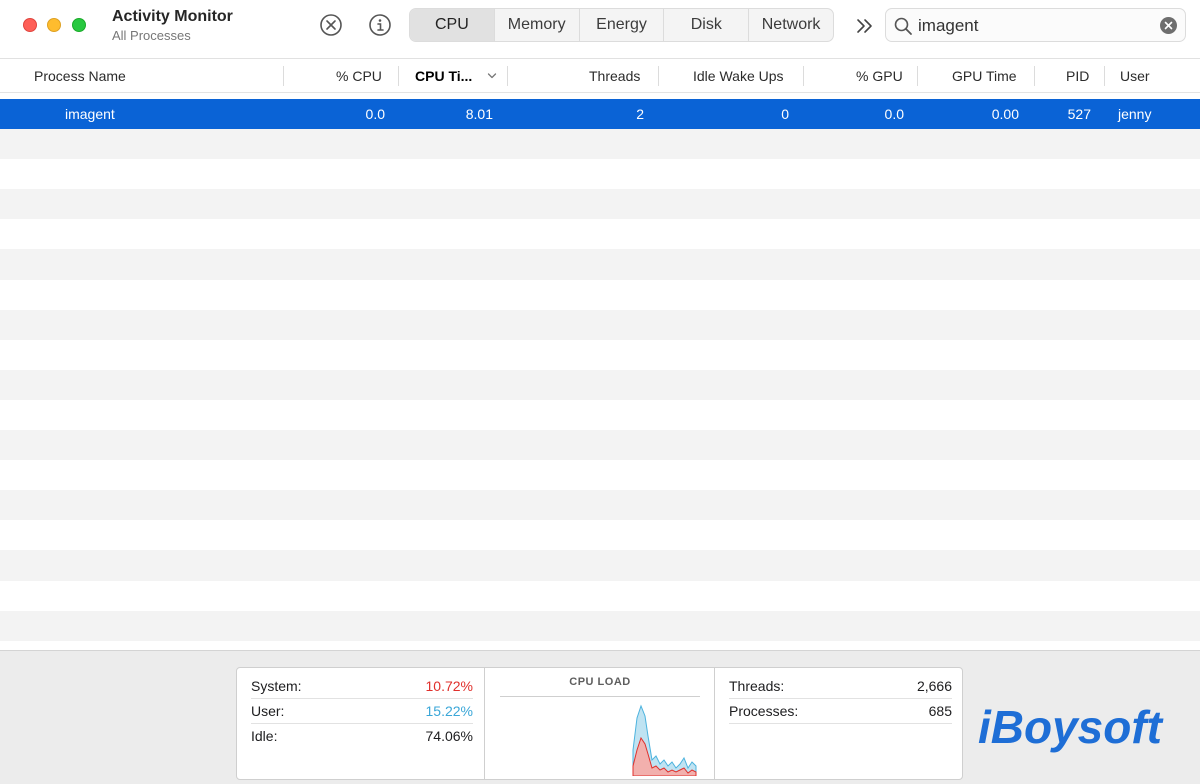  Describe the element at coordinates (449, 736) in the screenshot. I see `idle-value: 74.06%` at that location.